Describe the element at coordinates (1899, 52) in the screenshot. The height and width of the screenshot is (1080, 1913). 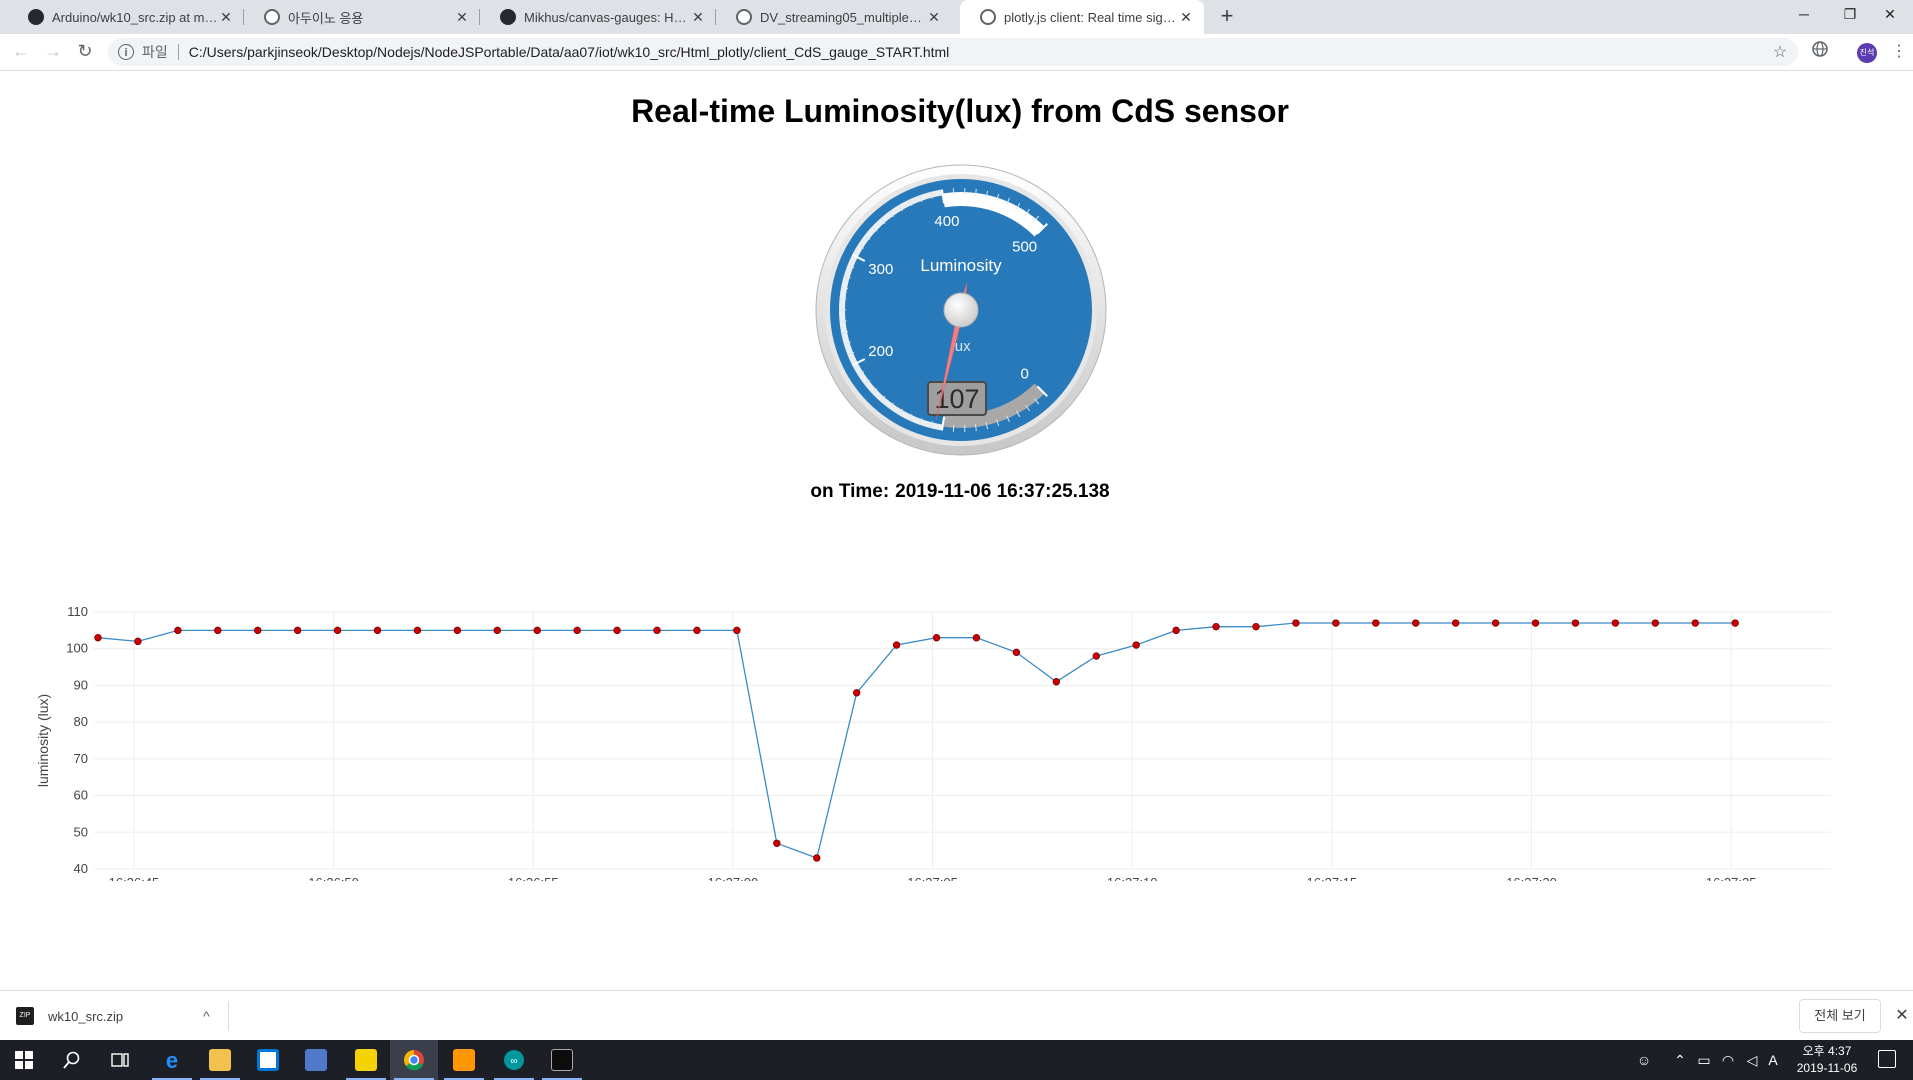
I see `chrome-menu-icon: ⋮` at that location.